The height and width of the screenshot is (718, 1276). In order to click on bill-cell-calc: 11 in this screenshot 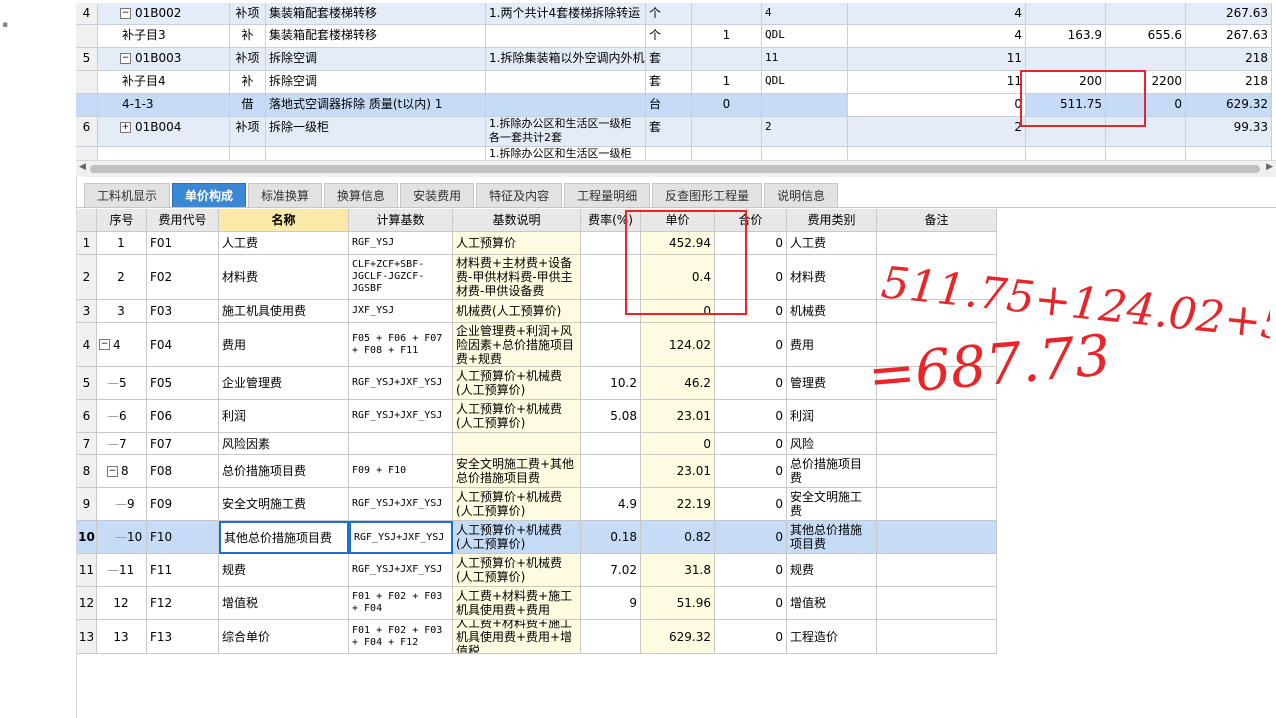, I will do `click(937, 59)`.